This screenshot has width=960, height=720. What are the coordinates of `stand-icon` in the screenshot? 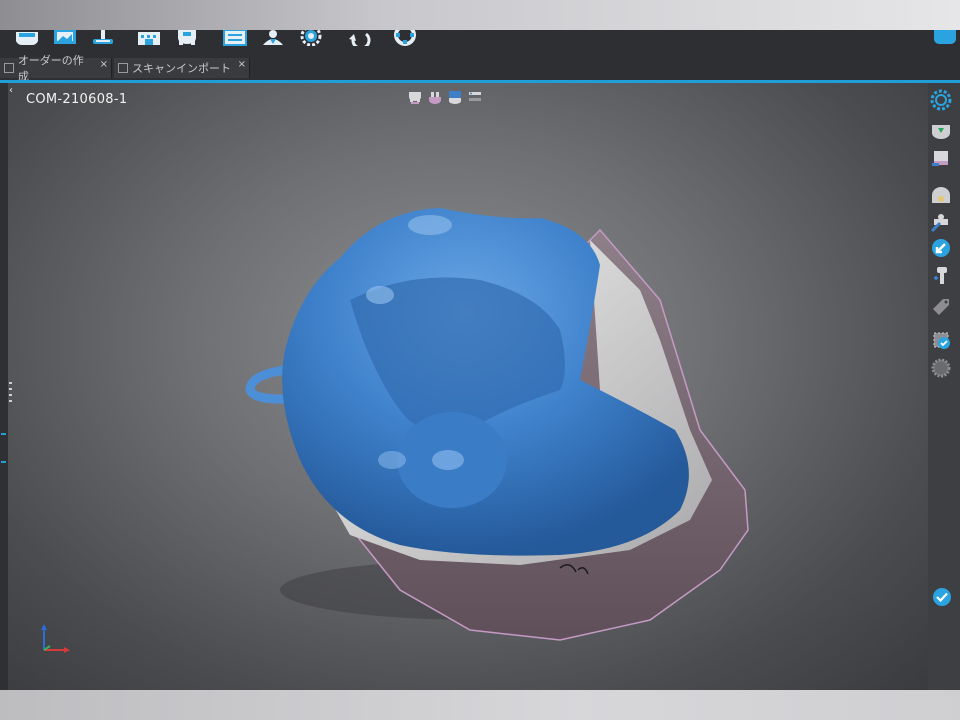 It's located at (103, 39).